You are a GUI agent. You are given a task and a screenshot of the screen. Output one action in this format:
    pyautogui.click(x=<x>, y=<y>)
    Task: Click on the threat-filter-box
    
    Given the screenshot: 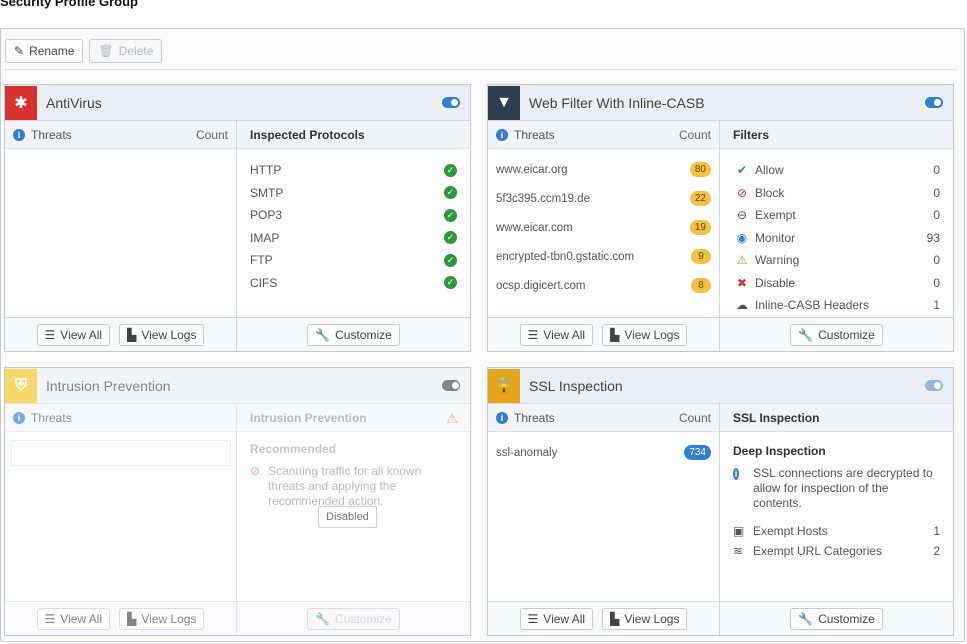 What is the action you would take?
    pyautogui.click(x=121, y=453)
    